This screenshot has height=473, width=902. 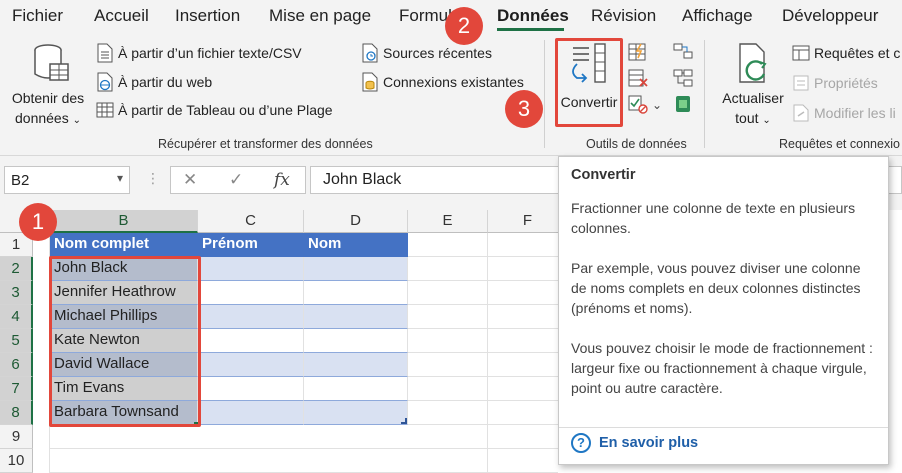 I want to click on learn-more-link: ? En savoir plus, so click(x=634, y=443).